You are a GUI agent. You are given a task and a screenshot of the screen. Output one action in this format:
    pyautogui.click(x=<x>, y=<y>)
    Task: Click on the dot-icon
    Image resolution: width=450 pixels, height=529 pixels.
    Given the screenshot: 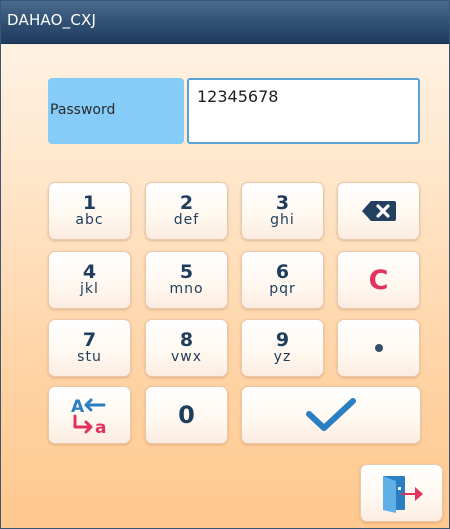 What is the action you would take?
    pyautogui.click(x=378, y=348)
    